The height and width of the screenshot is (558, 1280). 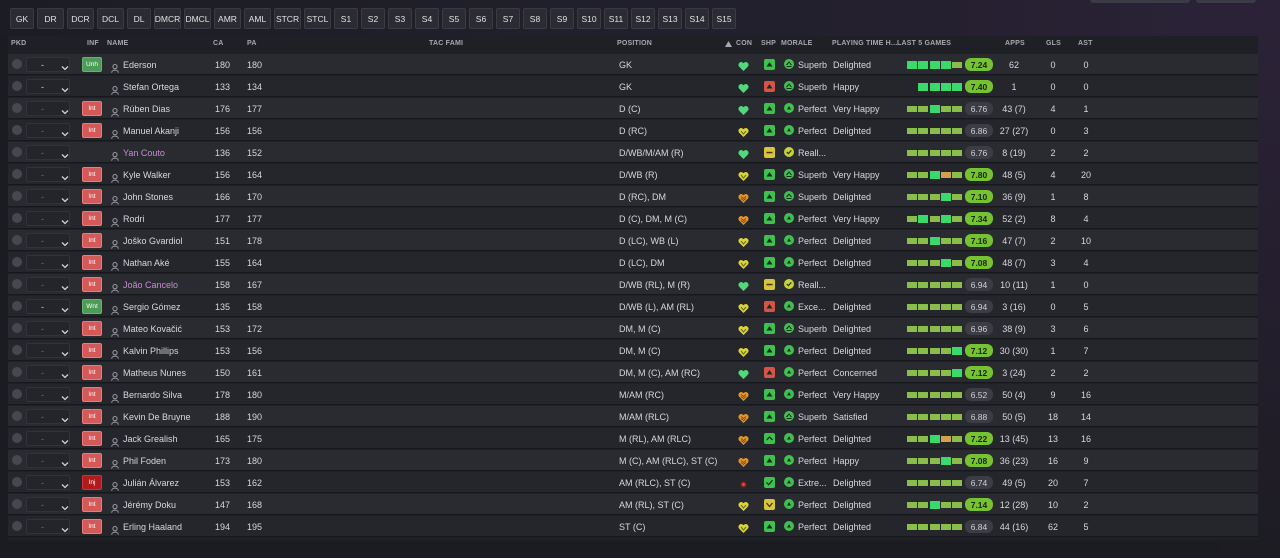 What do you see at coordinates (1085, 43) in the screenshot?
I see `col-ast: AST` at bounding box center [1085, 43].